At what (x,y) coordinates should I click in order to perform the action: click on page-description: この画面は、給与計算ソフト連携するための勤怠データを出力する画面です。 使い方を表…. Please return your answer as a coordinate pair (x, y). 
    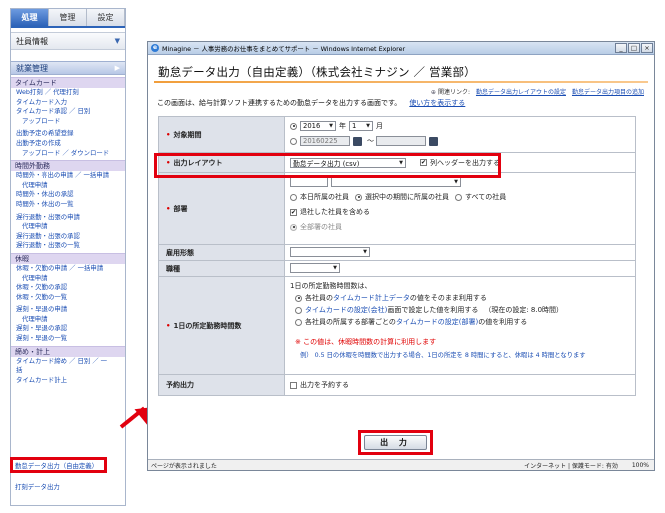
    Looking at the image, I should click on (311, 103).